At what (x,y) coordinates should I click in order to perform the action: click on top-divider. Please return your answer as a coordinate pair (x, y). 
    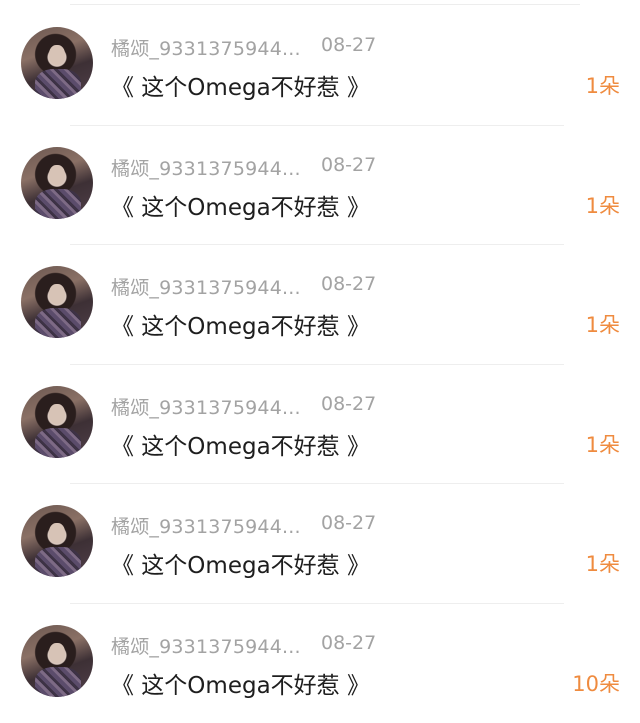
    Looking at the image, I should click on (325, 4).